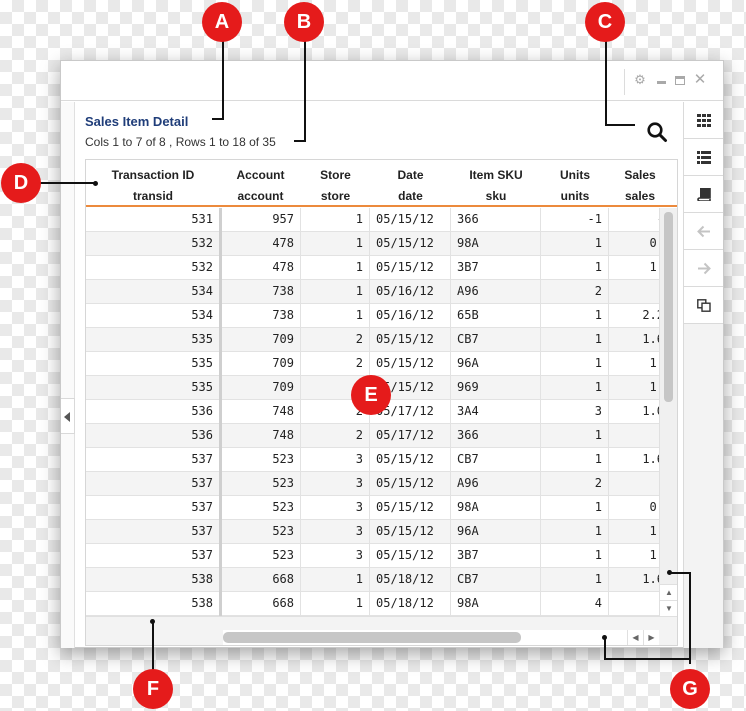 The image size is (746, 711). Describe the element at coordinates (634, 508) in the screenshot. I see `cell-sales: 0.` at that location.